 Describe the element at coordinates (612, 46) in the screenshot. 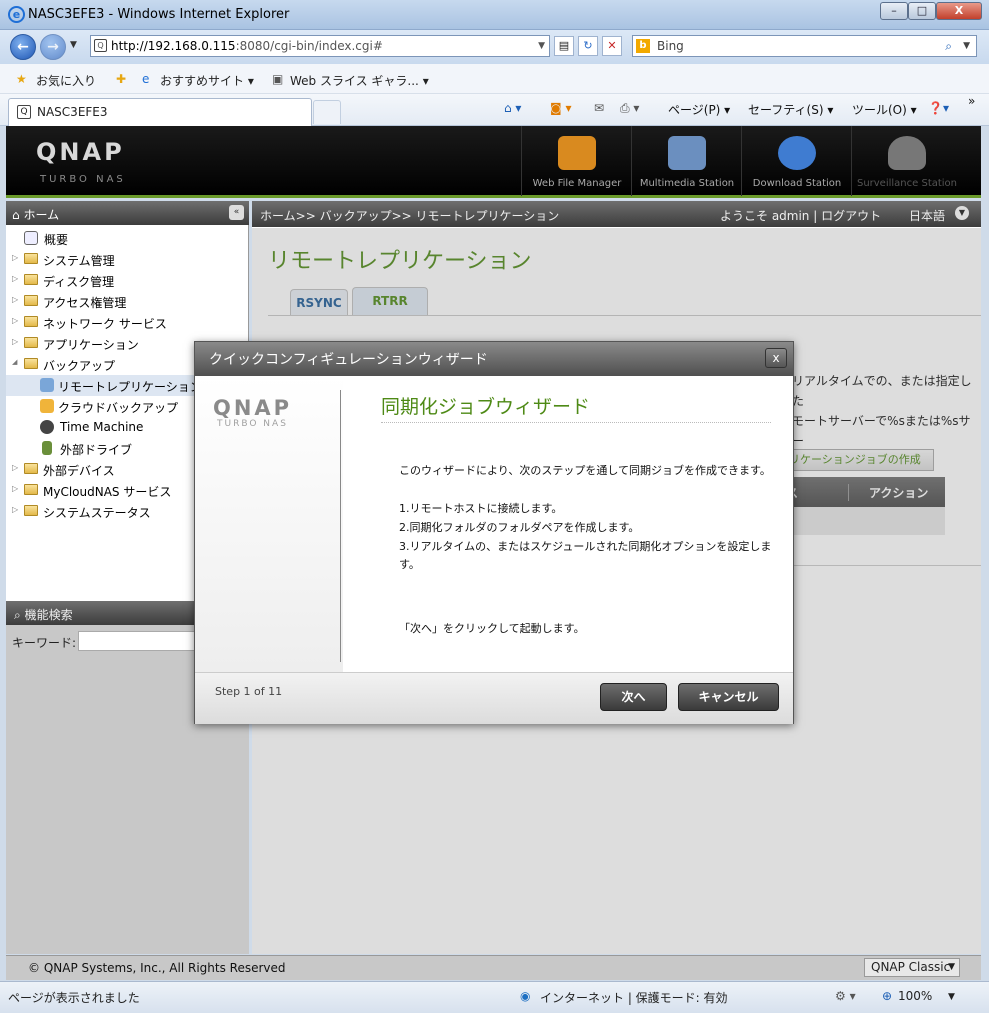

I see `stop-icon: ✕` at that location.